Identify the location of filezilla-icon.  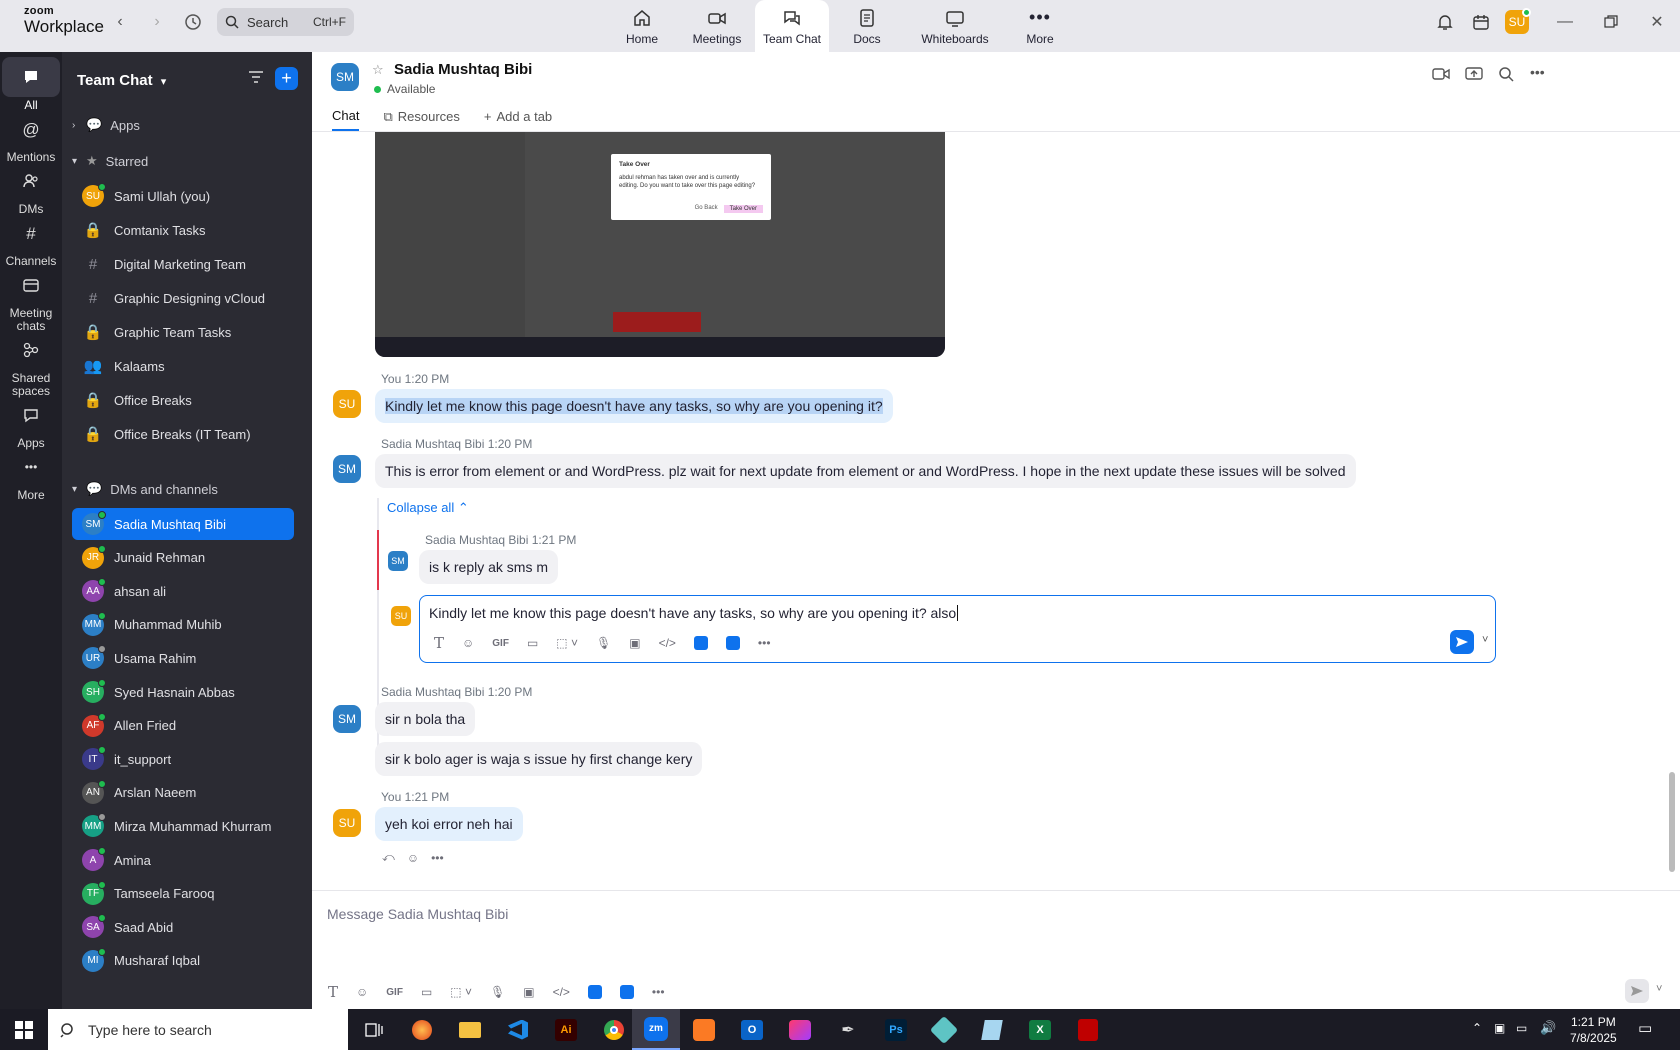
(1088, 1029).